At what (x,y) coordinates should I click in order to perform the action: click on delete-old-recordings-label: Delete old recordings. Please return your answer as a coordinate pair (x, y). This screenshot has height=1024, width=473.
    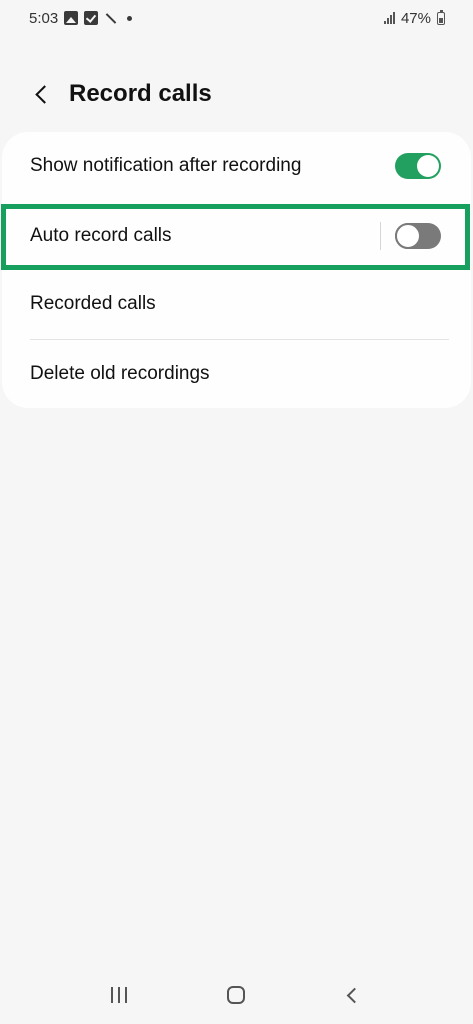
    Looking at the image, I should click on (120, 373).